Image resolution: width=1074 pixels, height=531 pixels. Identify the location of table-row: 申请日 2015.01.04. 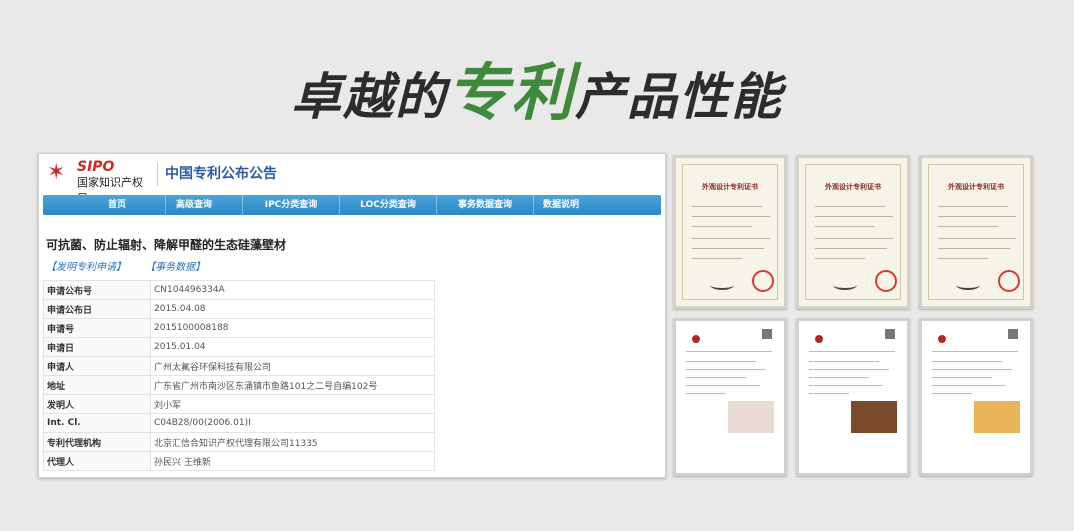
(239, 347).